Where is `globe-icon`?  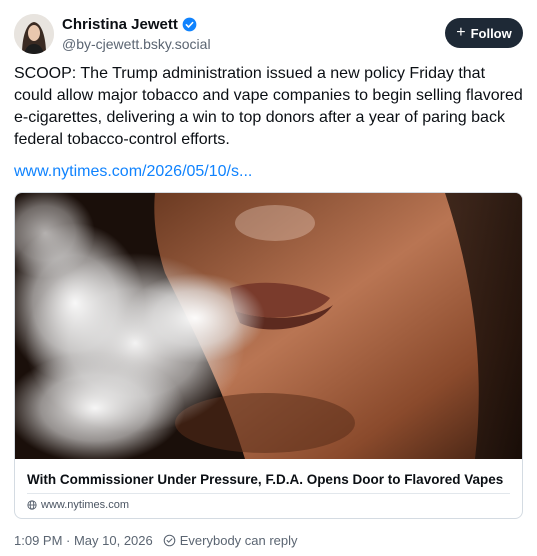 globe-icon is located at coordinates (32, 505).